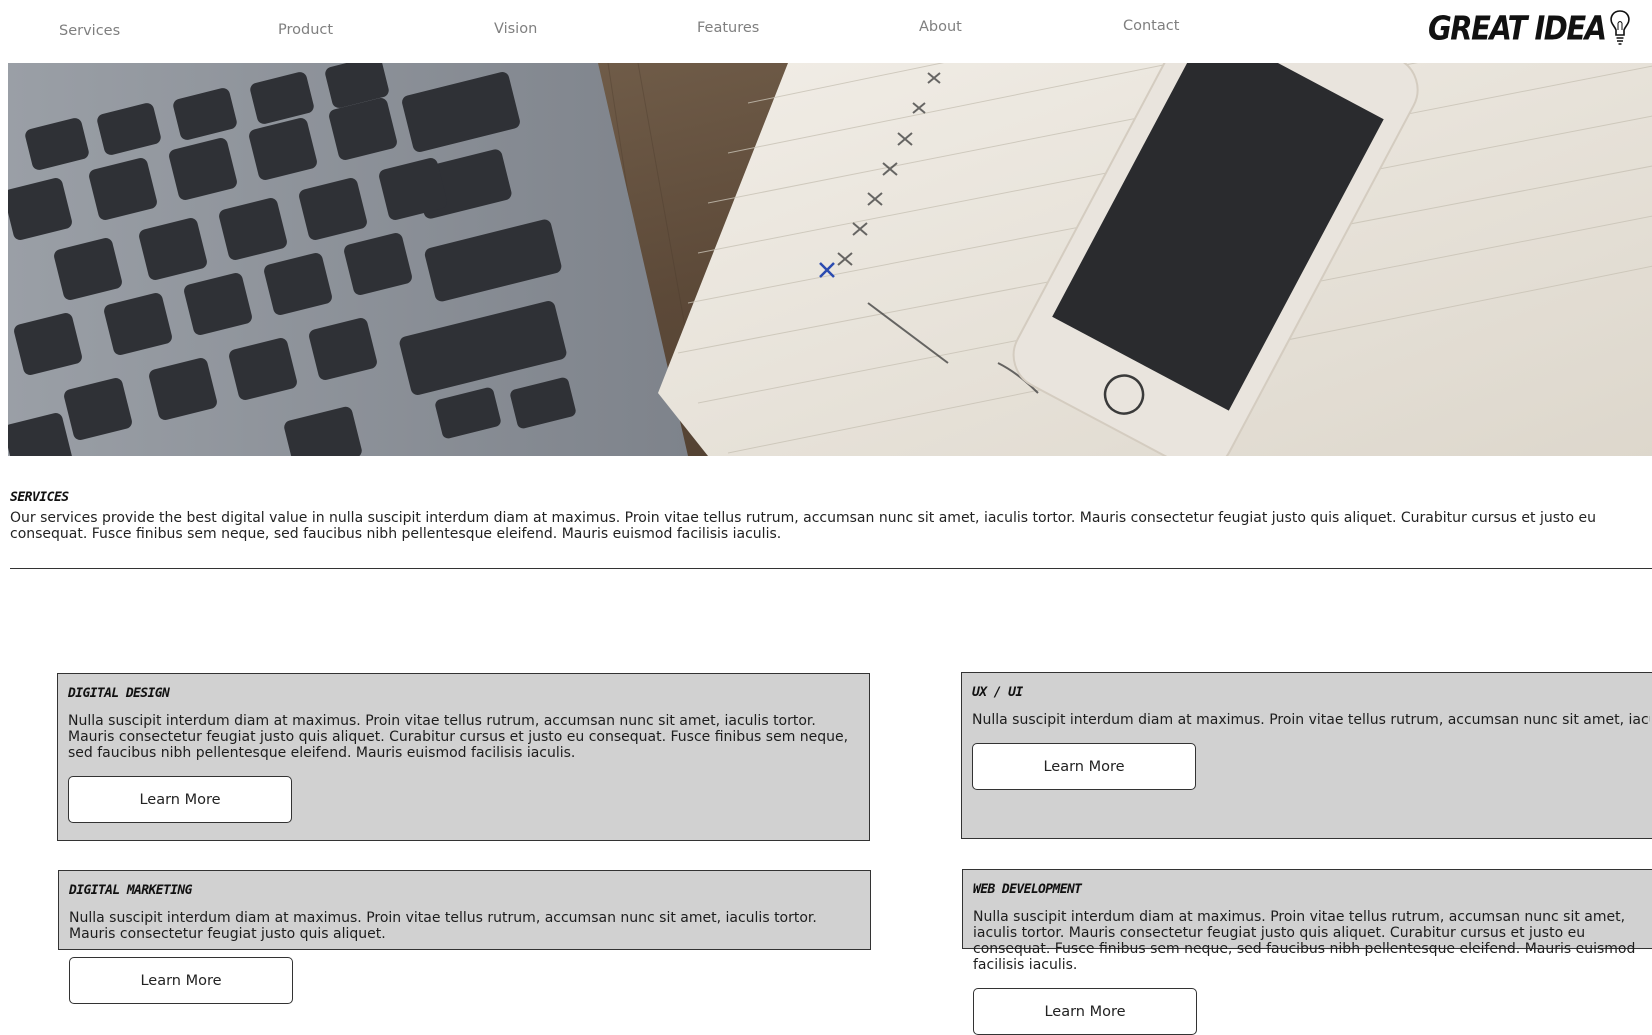 The image size is (1652, 1035). What do you see at coordinates (119, 693) in the screenshot?
I see `card-title: DIGITAL DESIGN` at bounding box center [119, 693].